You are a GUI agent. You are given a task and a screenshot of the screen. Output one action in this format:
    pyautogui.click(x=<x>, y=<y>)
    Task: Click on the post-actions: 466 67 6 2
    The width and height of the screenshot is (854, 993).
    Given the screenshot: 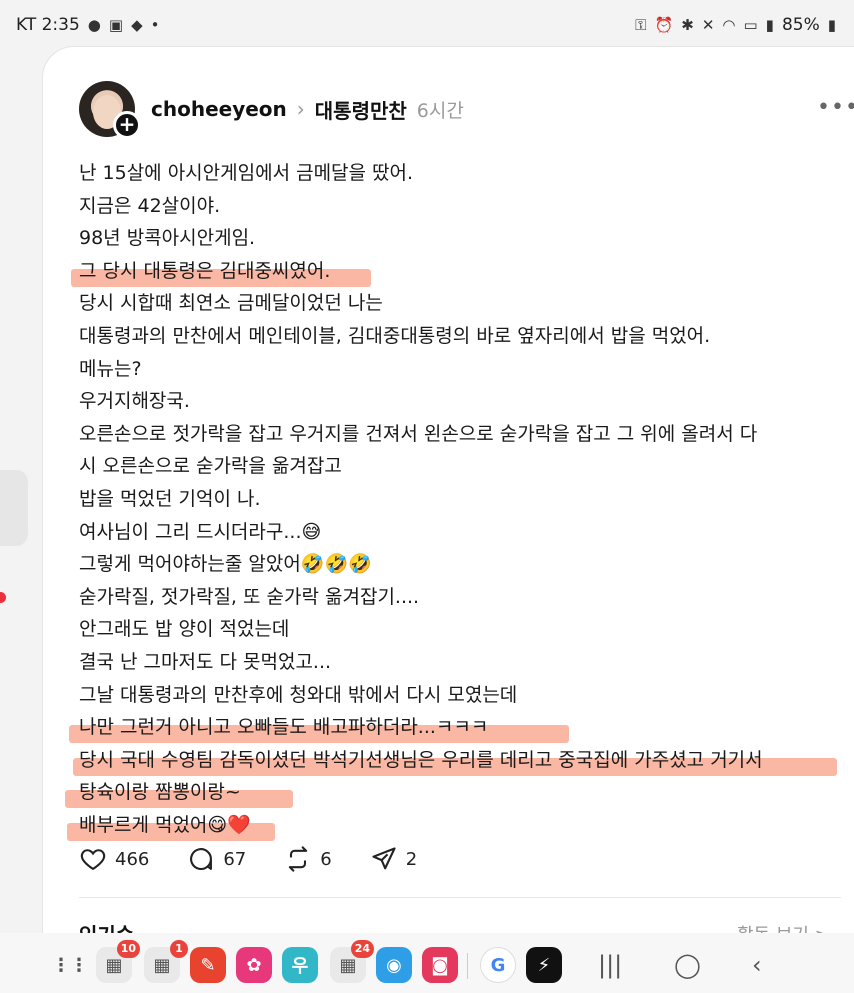 What is the action you would take?
    pyautogui.click(x=267, y=859)
    